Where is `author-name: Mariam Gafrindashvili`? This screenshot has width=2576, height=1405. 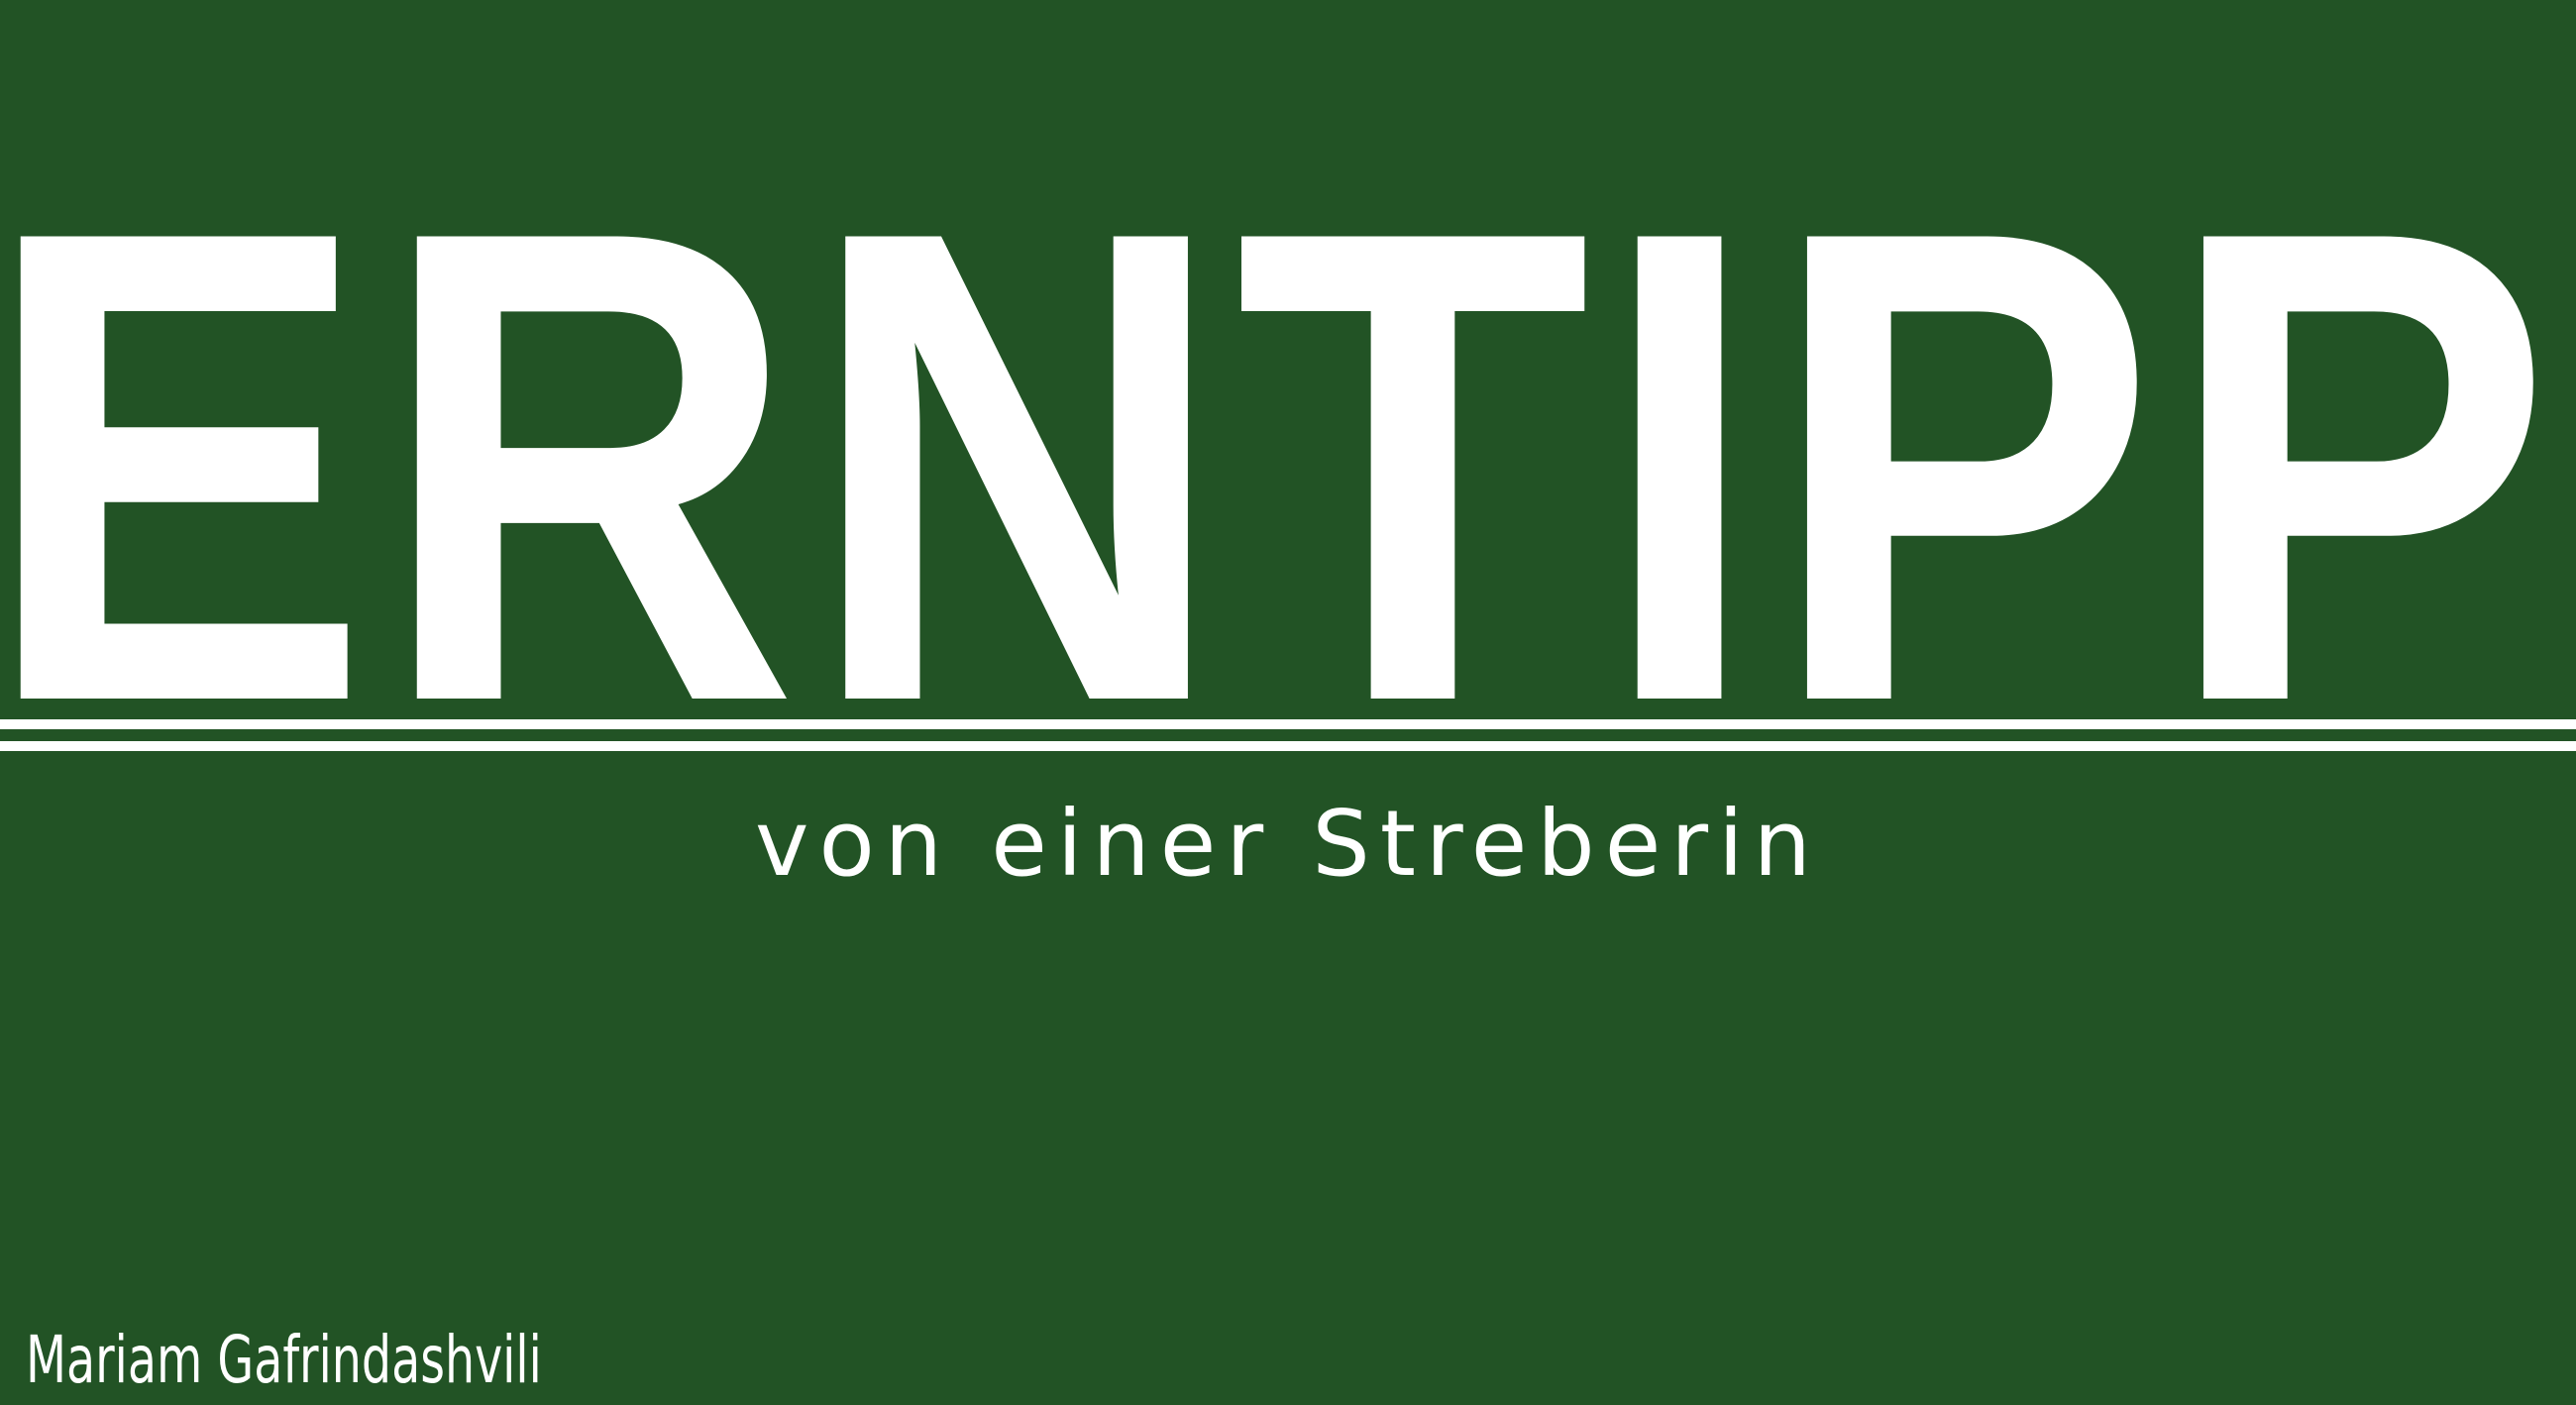
author-name: Mariam Gafrindashvili is located at coordinates (284, 1360).